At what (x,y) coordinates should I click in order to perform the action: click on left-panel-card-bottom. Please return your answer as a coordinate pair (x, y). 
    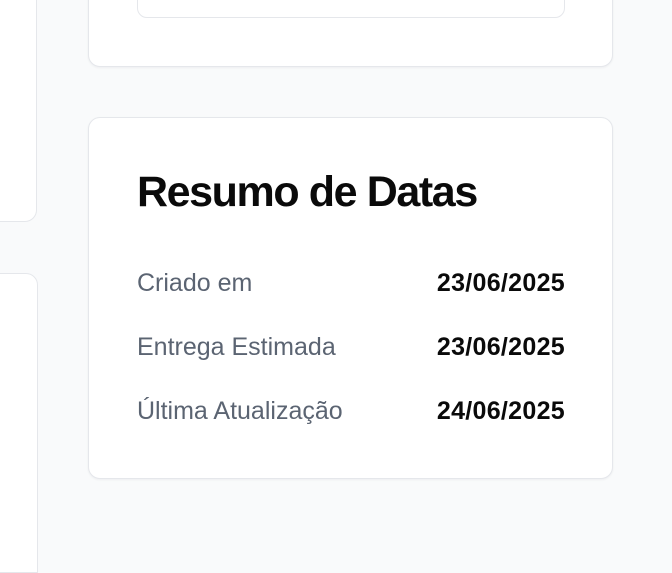
    Looking at the image, I should click on (19, 423).